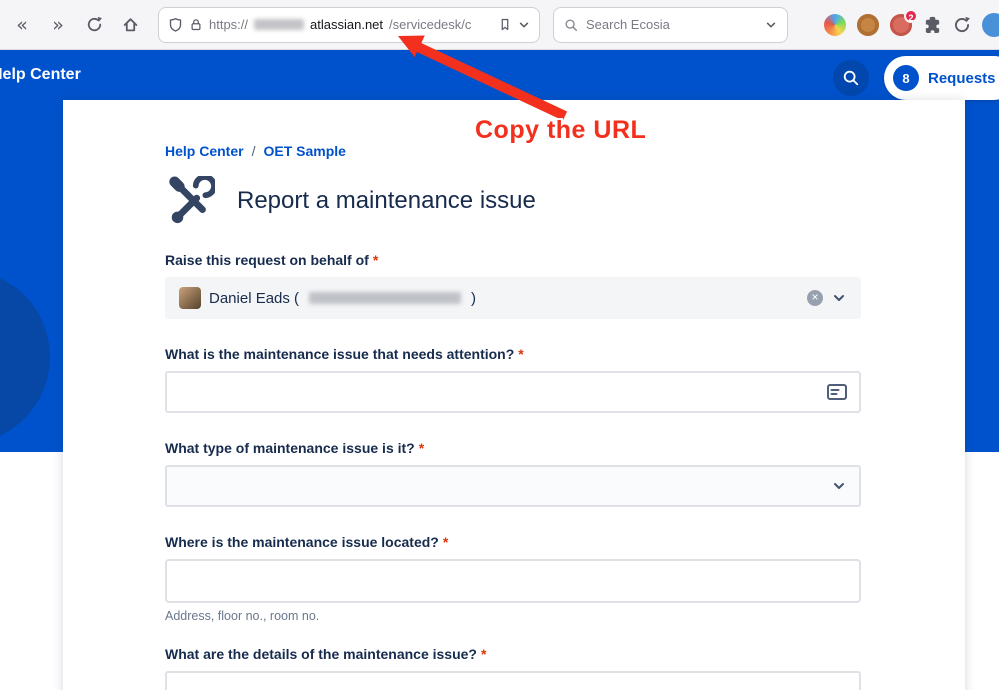 The width and height of the screenshot is (999, 690). Describe the element at coordinates (513, 150) in the screenshot. I see `breadcrumb: Help Center / OET Sample` at that location.